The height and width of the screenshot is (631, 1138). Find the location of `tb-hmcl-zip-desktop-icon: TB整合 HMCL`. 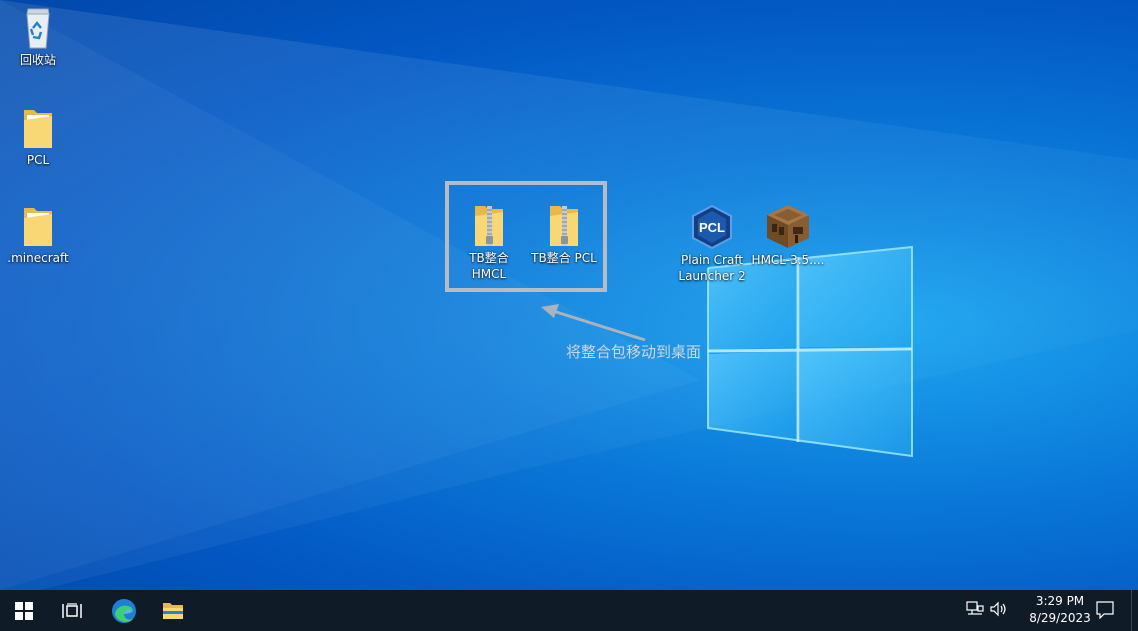

tb-hmcl-zip-desktop-icon: TB整合 HMCL is located at coordinates (489, 242).